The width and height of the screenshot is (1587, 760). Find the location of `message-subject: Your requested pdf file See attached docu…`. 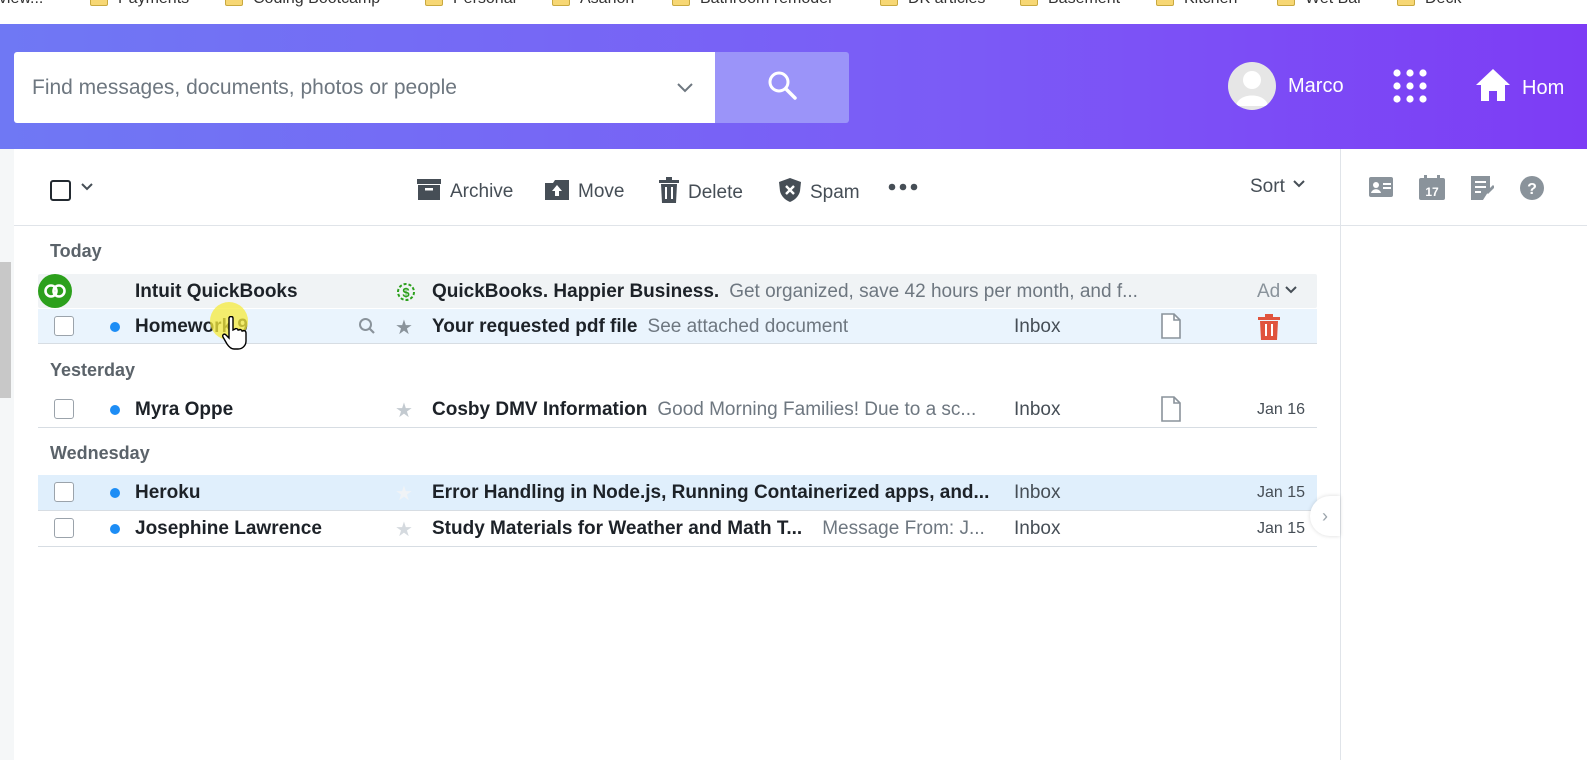

message-subject: Your requested pdf file See attached docu… is located at coordinates (640, 327).